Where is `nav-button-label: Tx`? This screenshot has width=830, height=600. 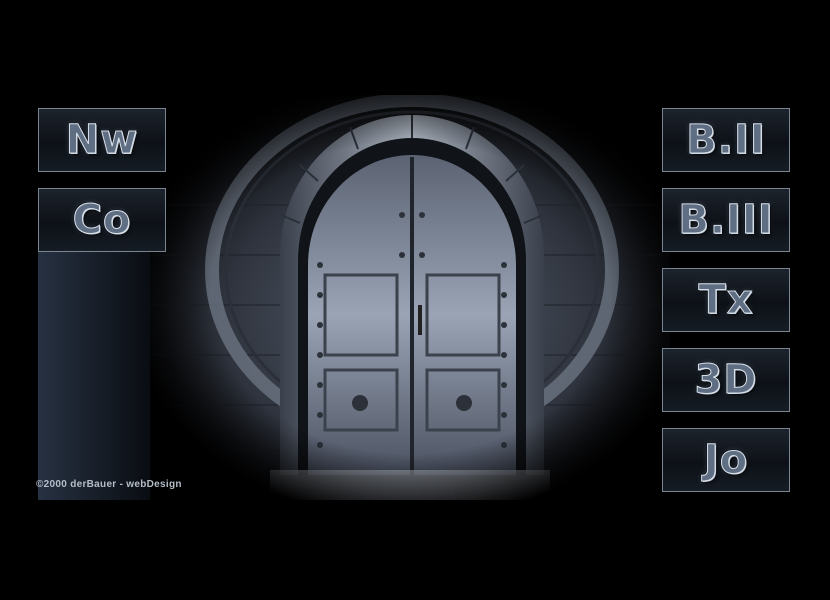 nav-button-label: Tx is located at coordinates (726, 300).